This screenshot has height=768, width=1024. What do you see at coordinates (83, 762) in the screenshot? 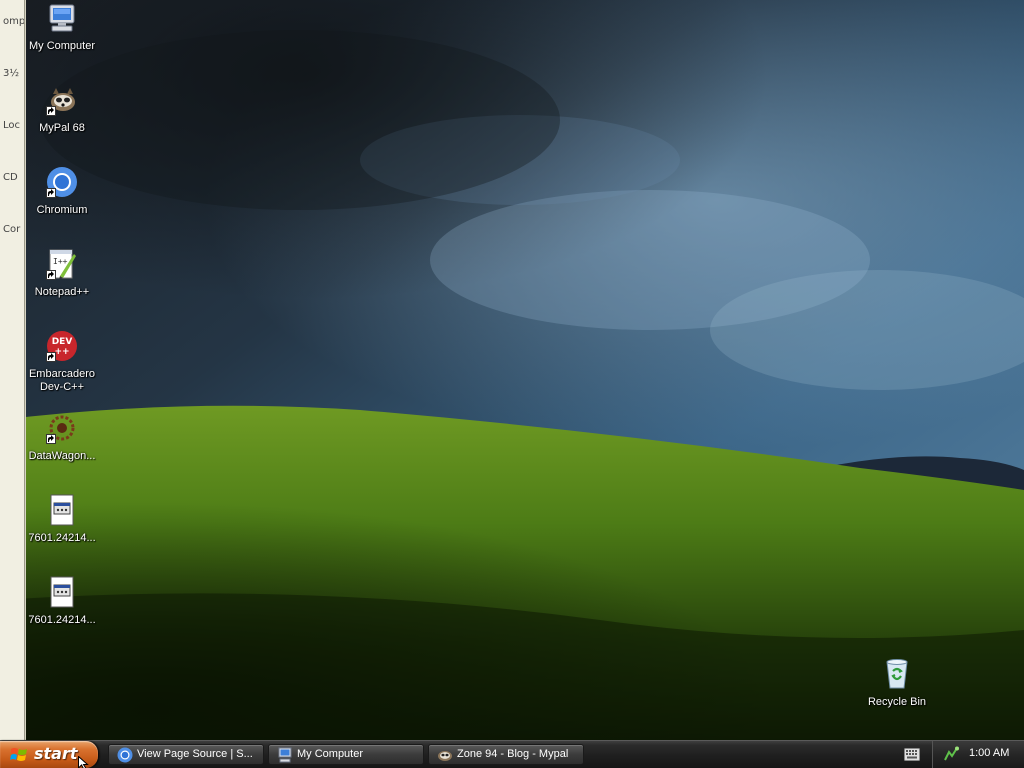
I see `mouse-cursor-icon` at bounding box center [83, 762].